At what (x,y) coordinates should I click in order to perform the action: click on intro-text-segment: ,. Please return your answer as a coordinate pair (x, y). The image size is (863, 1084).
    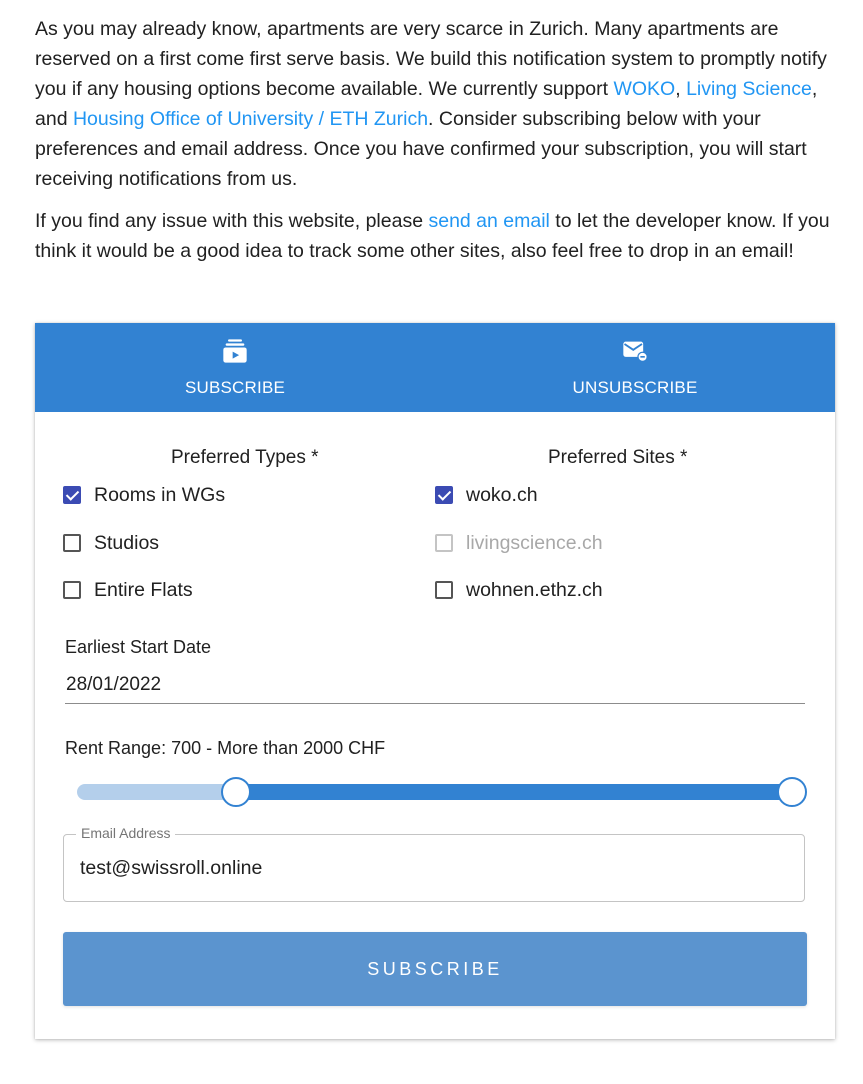
    Looking at the image, I should click on (681, 89).